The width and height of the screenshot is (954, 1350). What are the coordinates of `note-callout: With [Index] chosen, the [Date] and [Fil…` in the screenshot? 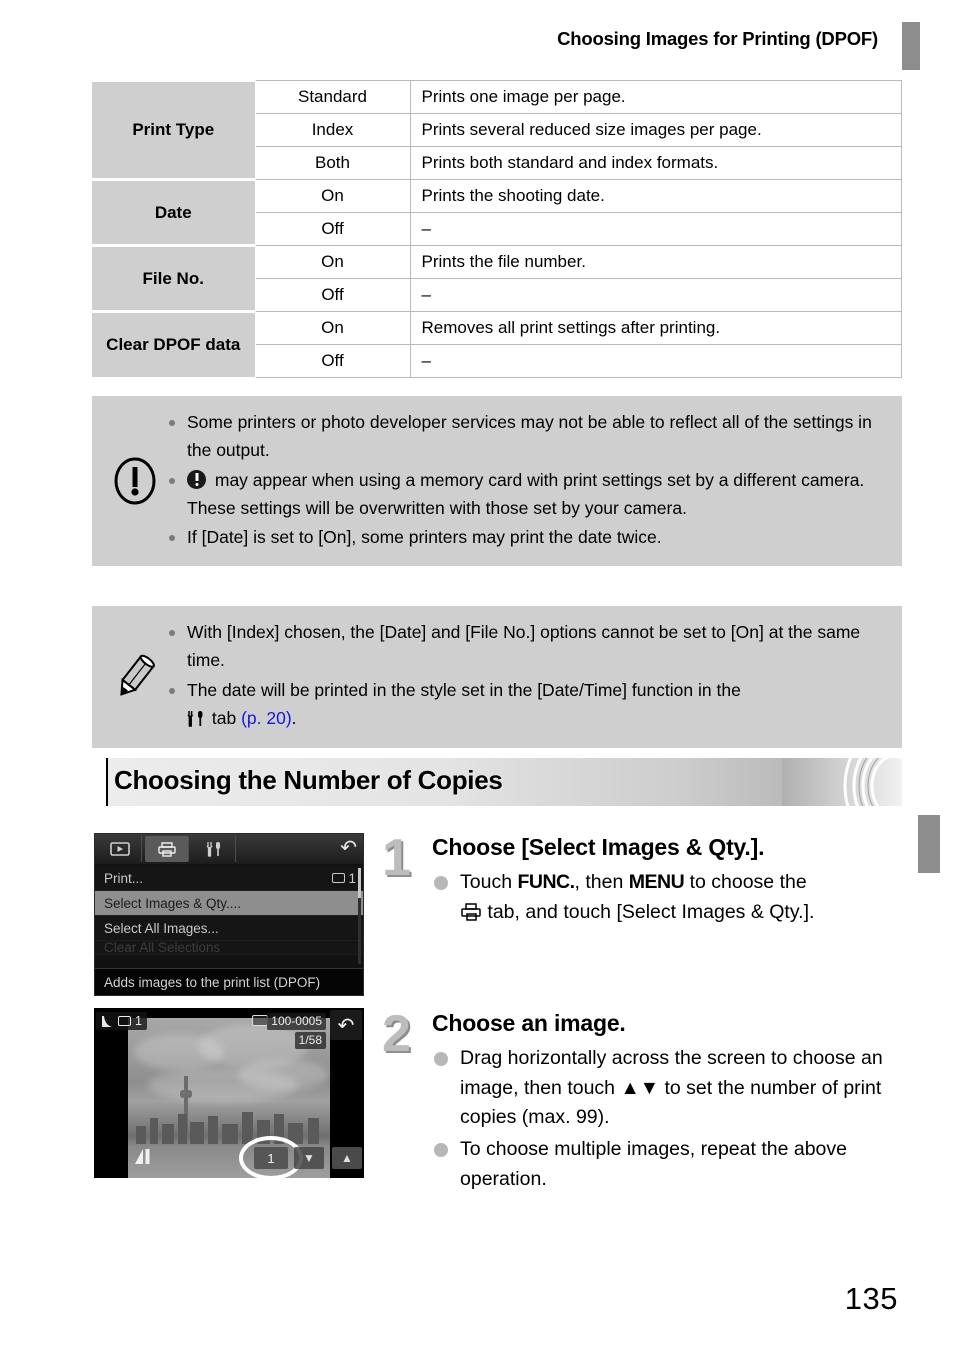 It's located at (497, 677).